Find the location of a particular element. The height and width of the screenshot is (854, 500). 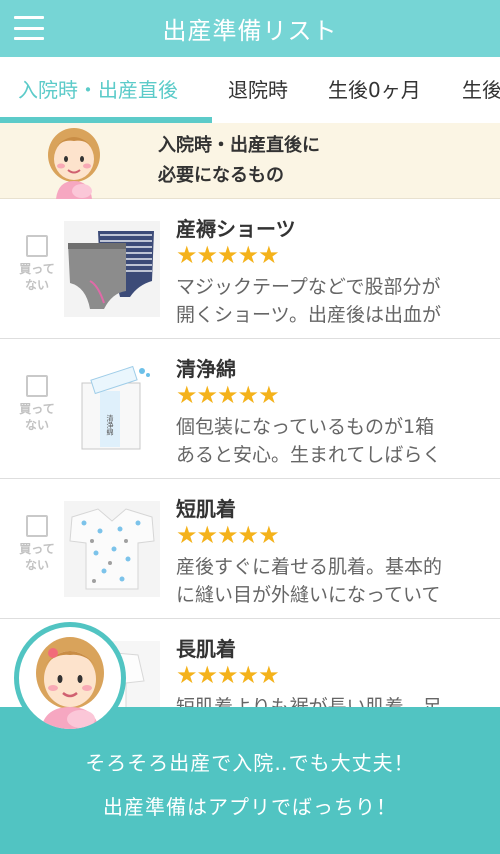

item-name: 短肌着 is located at coordinates (206, 509).